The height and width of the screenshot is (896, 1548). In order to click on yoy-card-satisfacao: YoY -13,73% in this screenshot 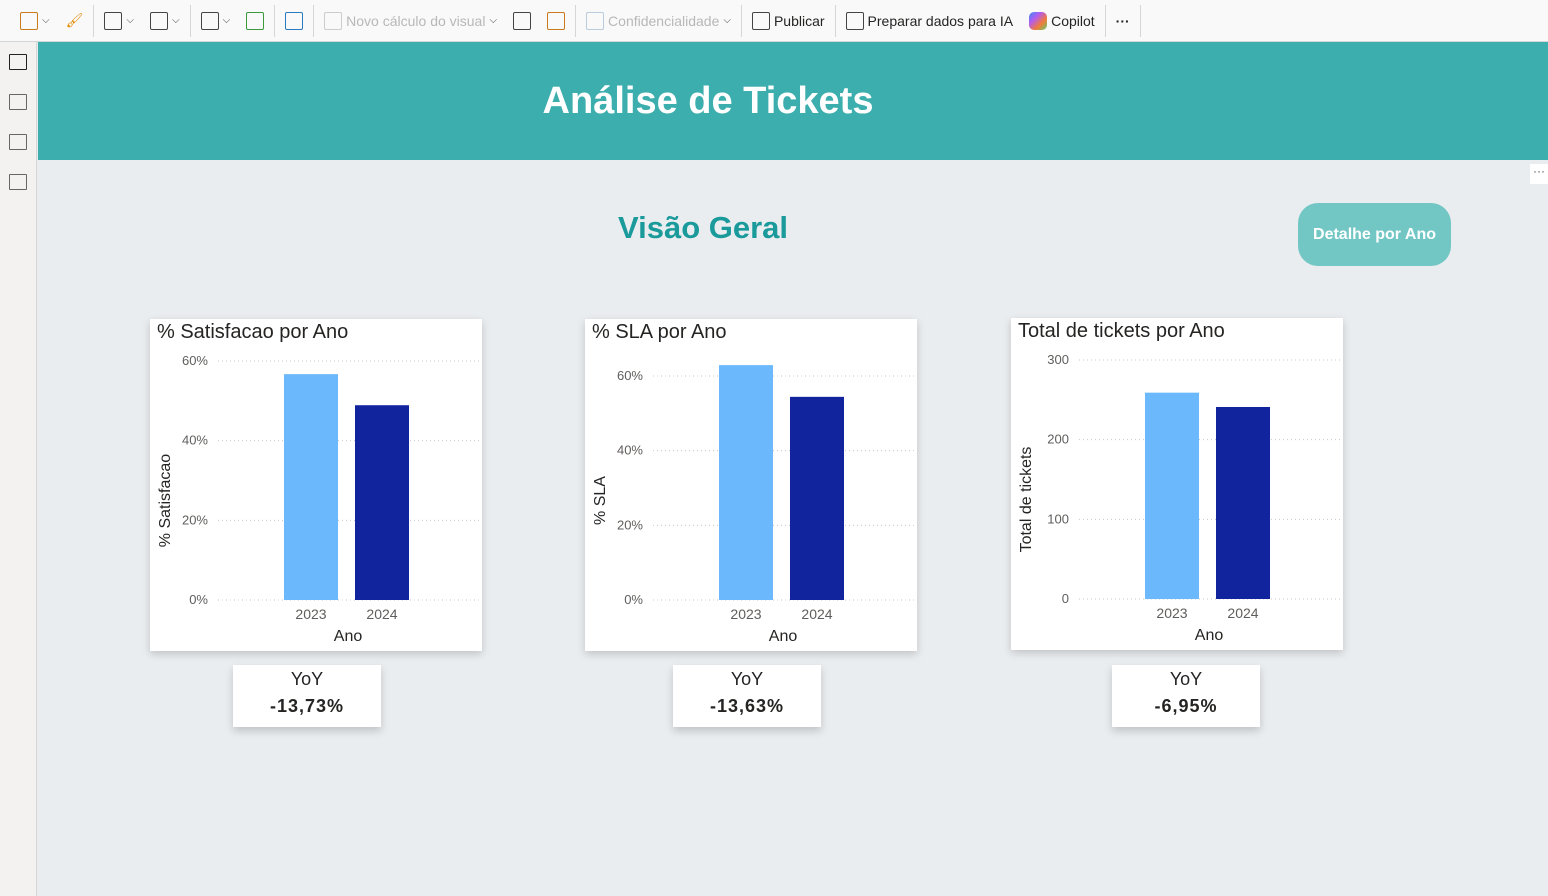, I will do `click(307, 696)`.